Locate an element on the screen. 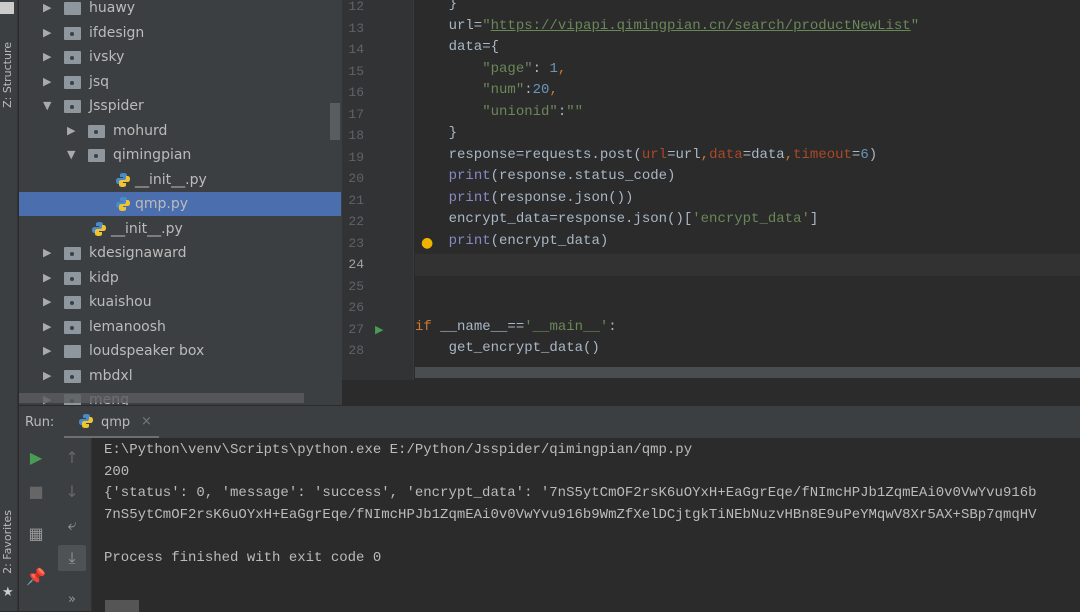 This screenshot has width=1080, height=612. tree-item: ▶ ivsky is located at coordinates (180, 57).